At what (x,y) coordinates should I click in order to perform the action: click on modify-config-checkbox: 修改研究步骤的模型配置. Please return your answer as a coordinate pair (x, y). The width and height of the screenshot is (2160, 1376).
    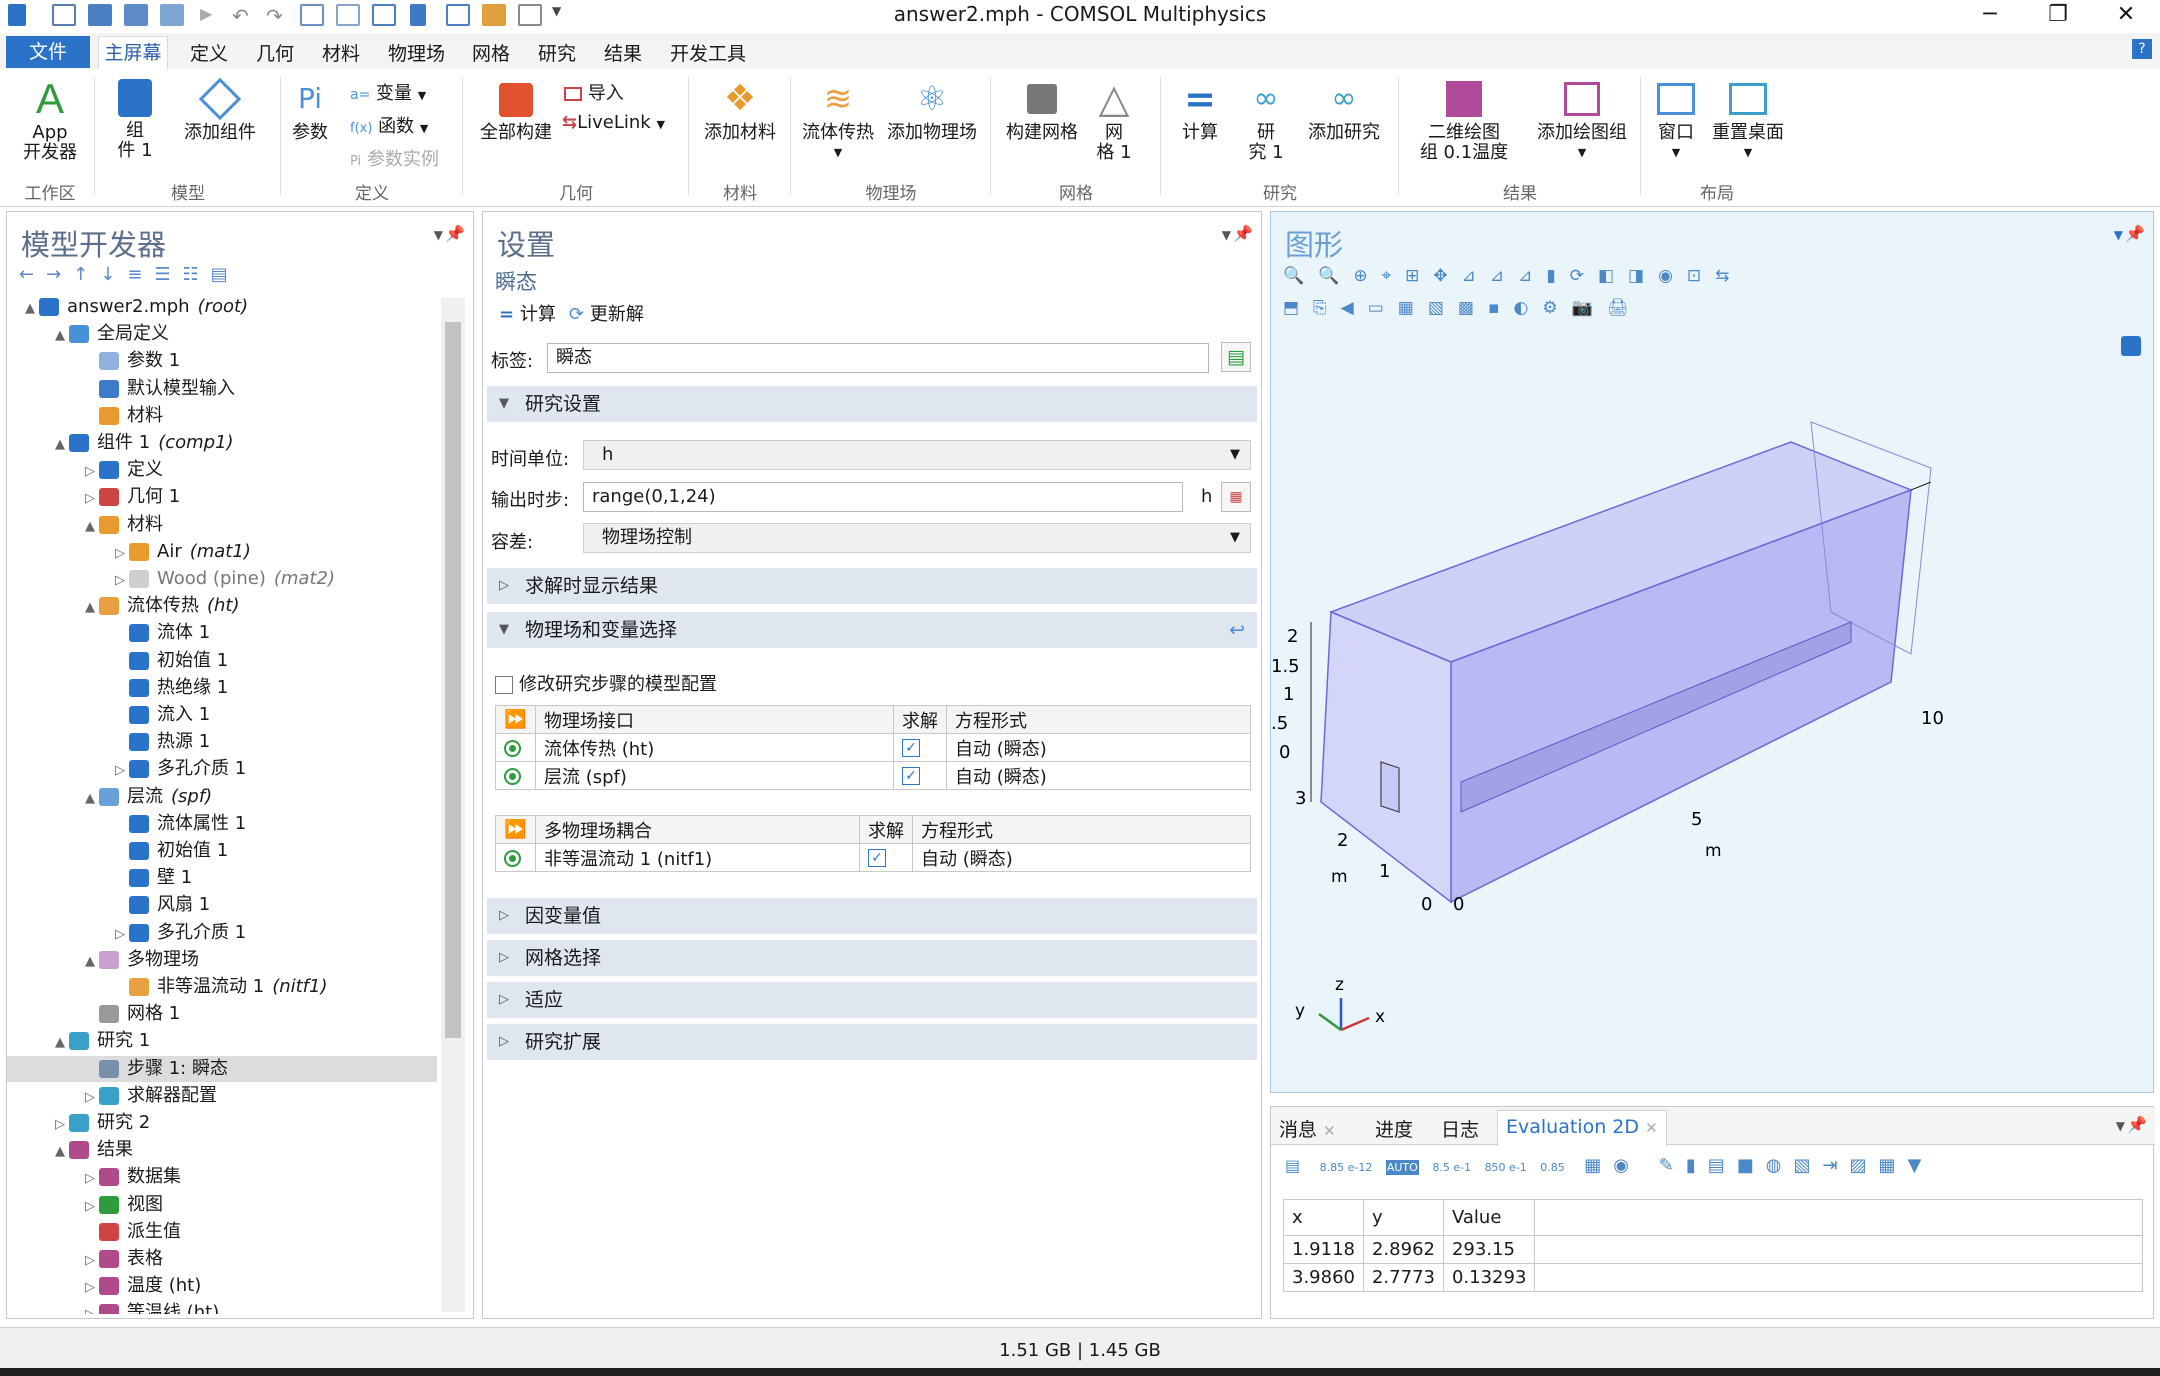
    Looking at the image, I should click on (606, 683).